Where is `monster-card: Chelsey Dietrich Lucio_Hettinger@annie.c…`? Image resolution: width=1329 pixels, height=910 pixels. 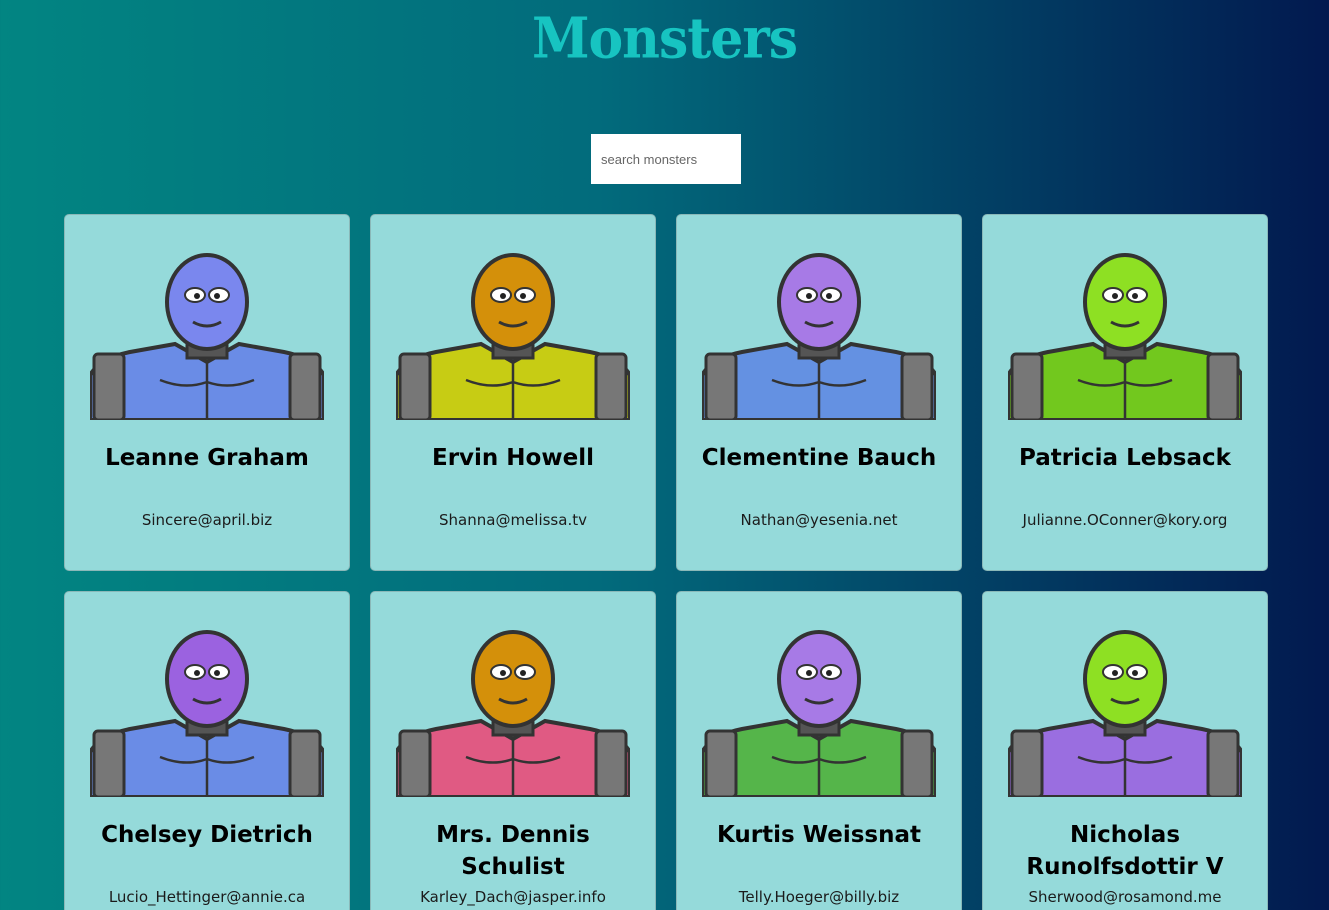
monster-card: Chelsey Dietrich Lucio_Hettinger@annie.c… is located at coordinates (207, 750).